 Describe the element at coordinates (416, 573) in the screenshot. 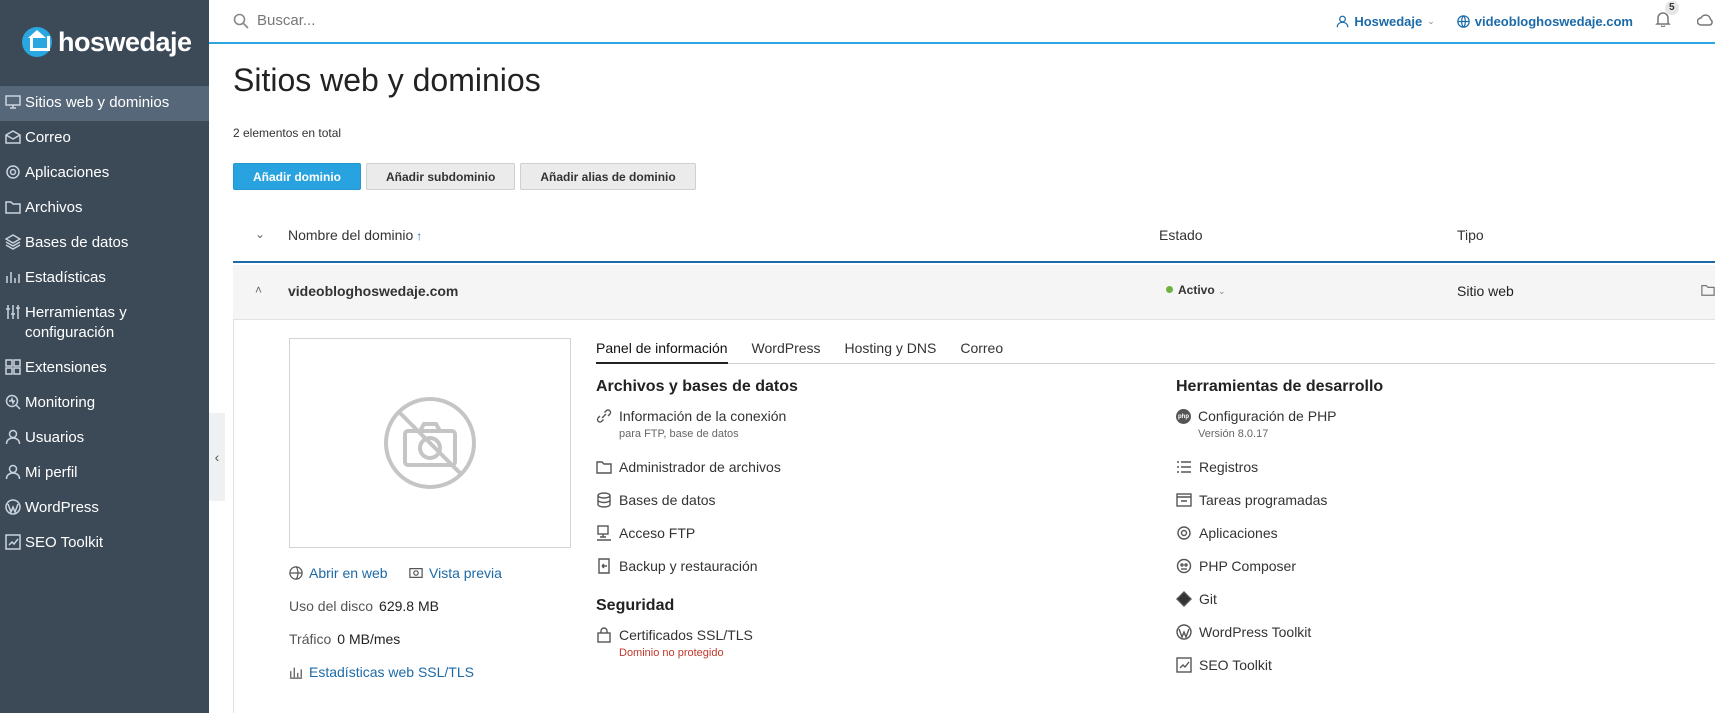

I see `eye-icon` at that location.